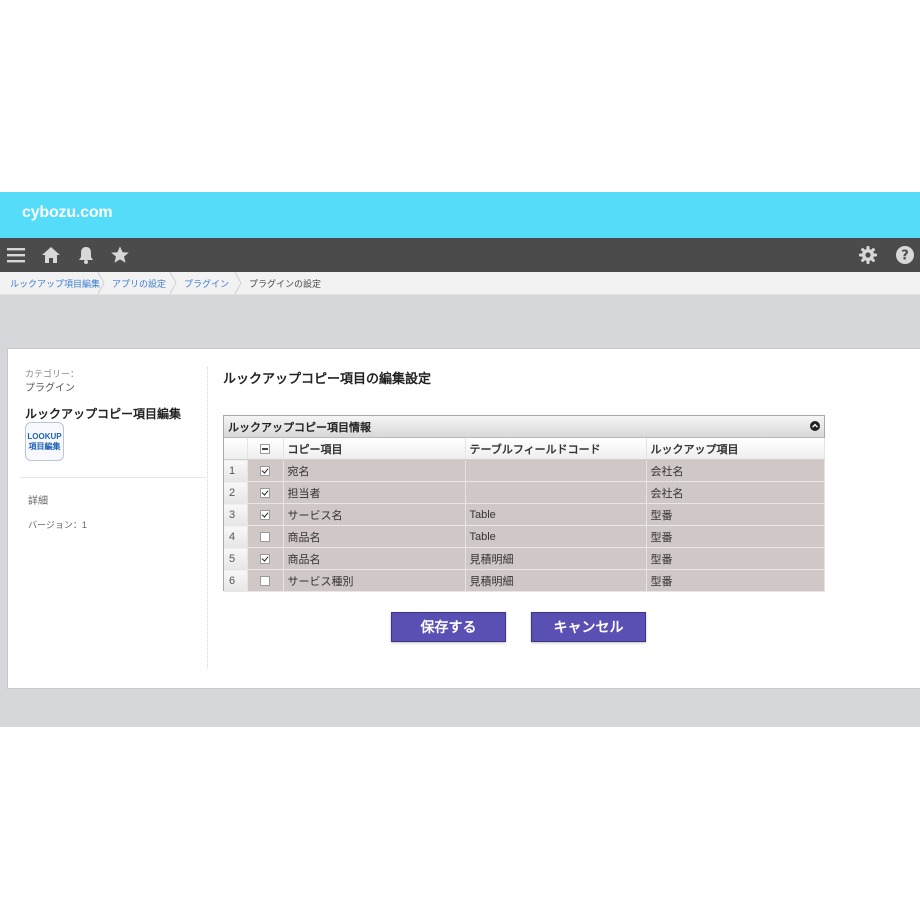 The width and height of the screenshot is (920, 920). What do you see at coordinates (327, 378) in the screenshot?
I see `page-title: ルックアップコピー項目の編集設定` at bounding box center [327, 378].